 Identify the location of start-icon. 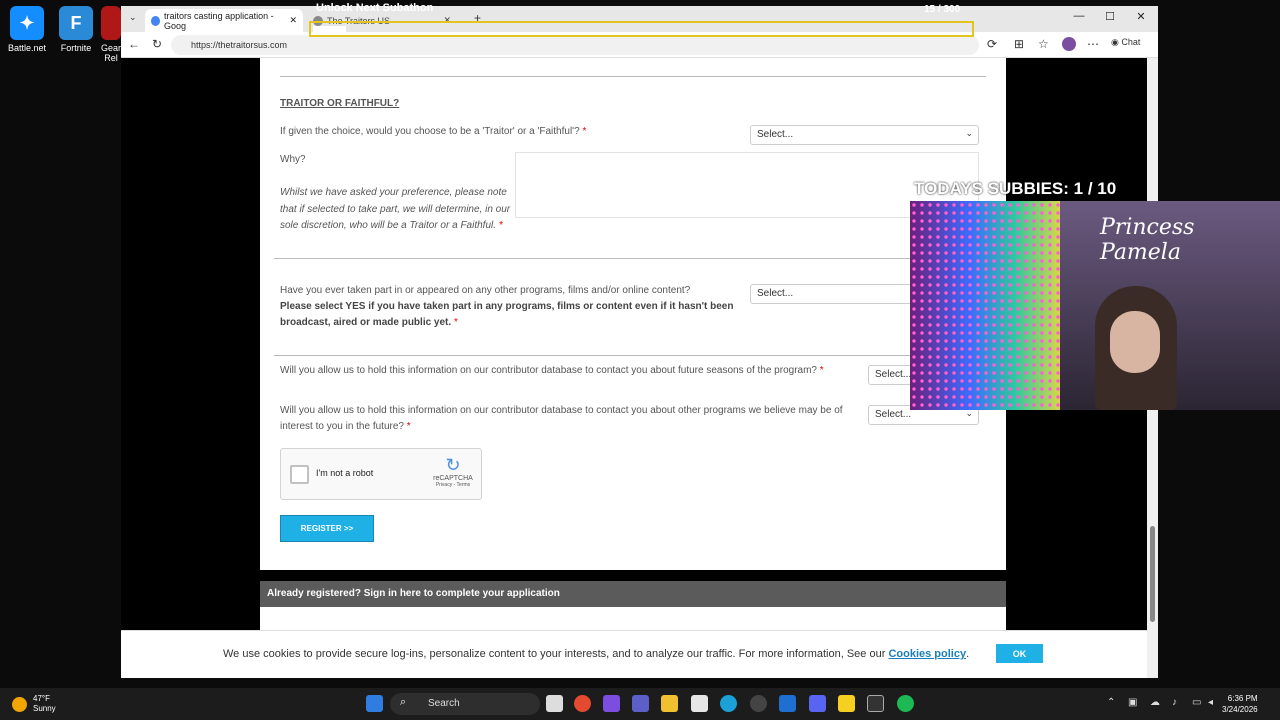
(374, 703).